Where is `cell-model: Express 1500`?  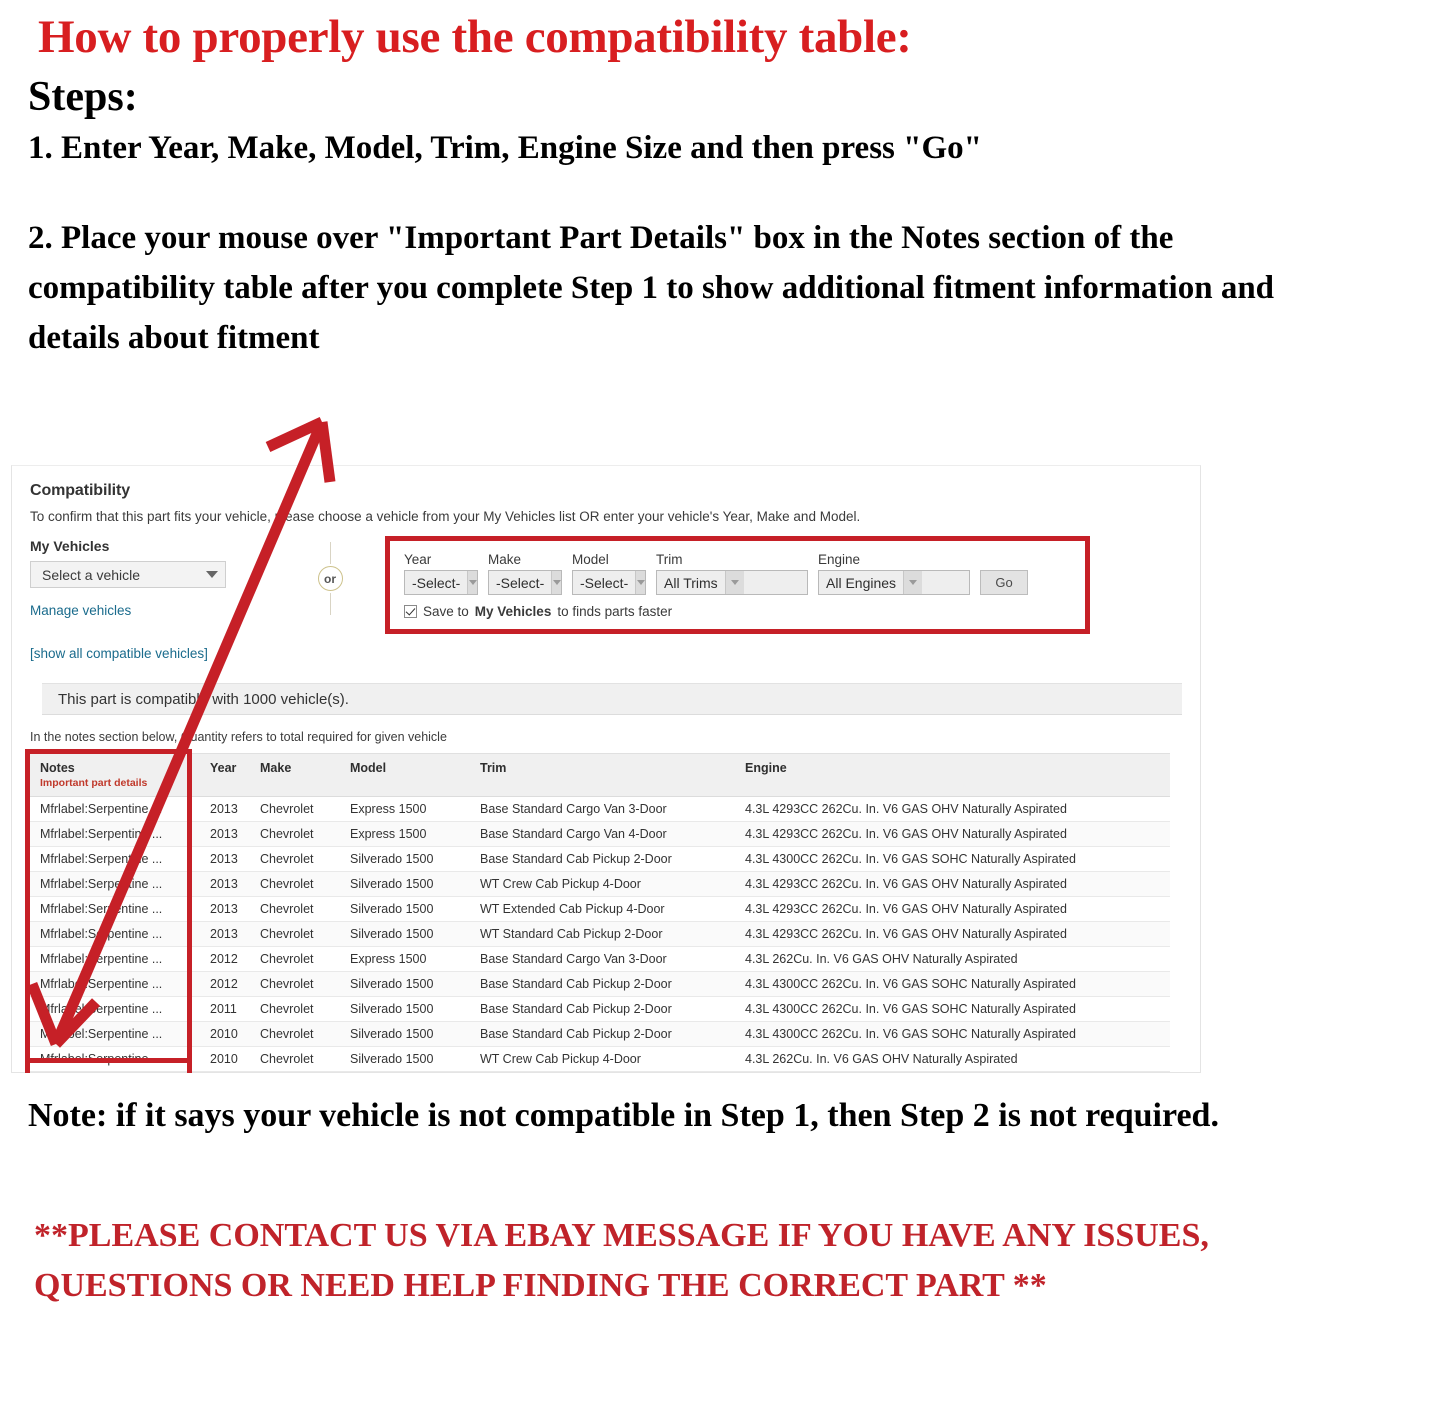 cell-model: Express 1500 is located at coordinates (405, 959).